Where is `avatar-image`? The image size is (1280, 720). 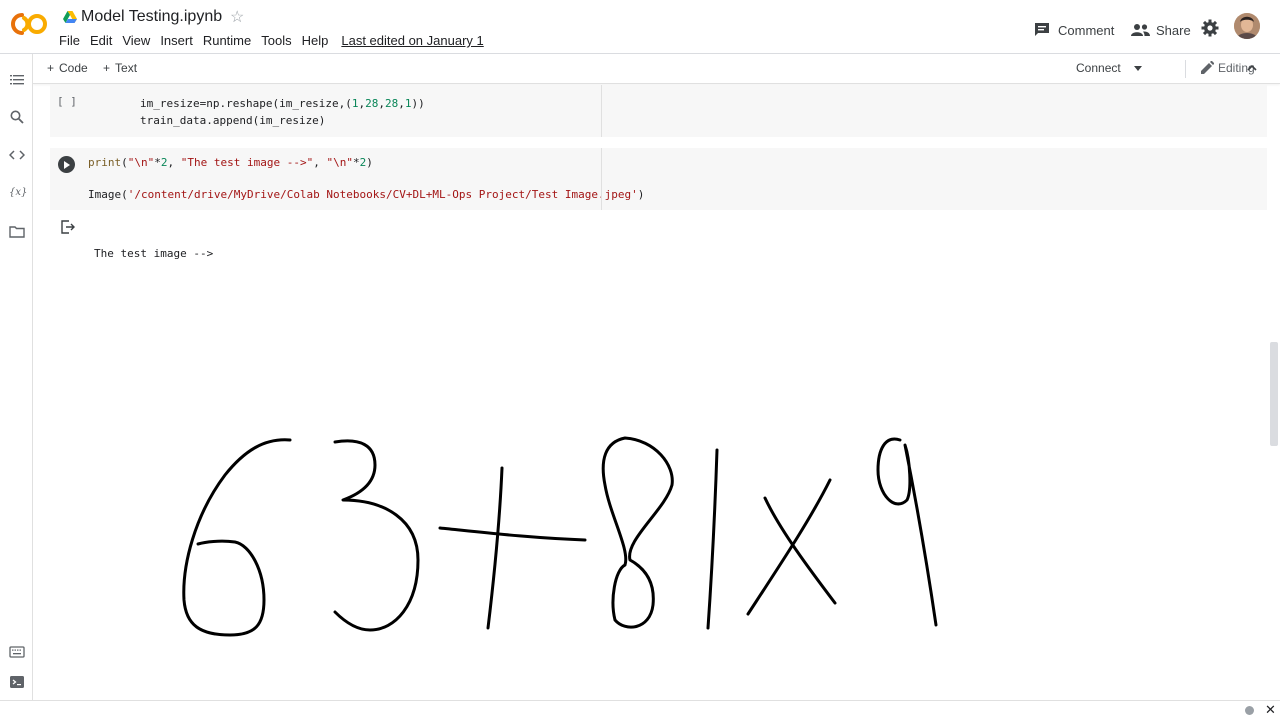
avatar-image is located at coordinates (1247, 26).